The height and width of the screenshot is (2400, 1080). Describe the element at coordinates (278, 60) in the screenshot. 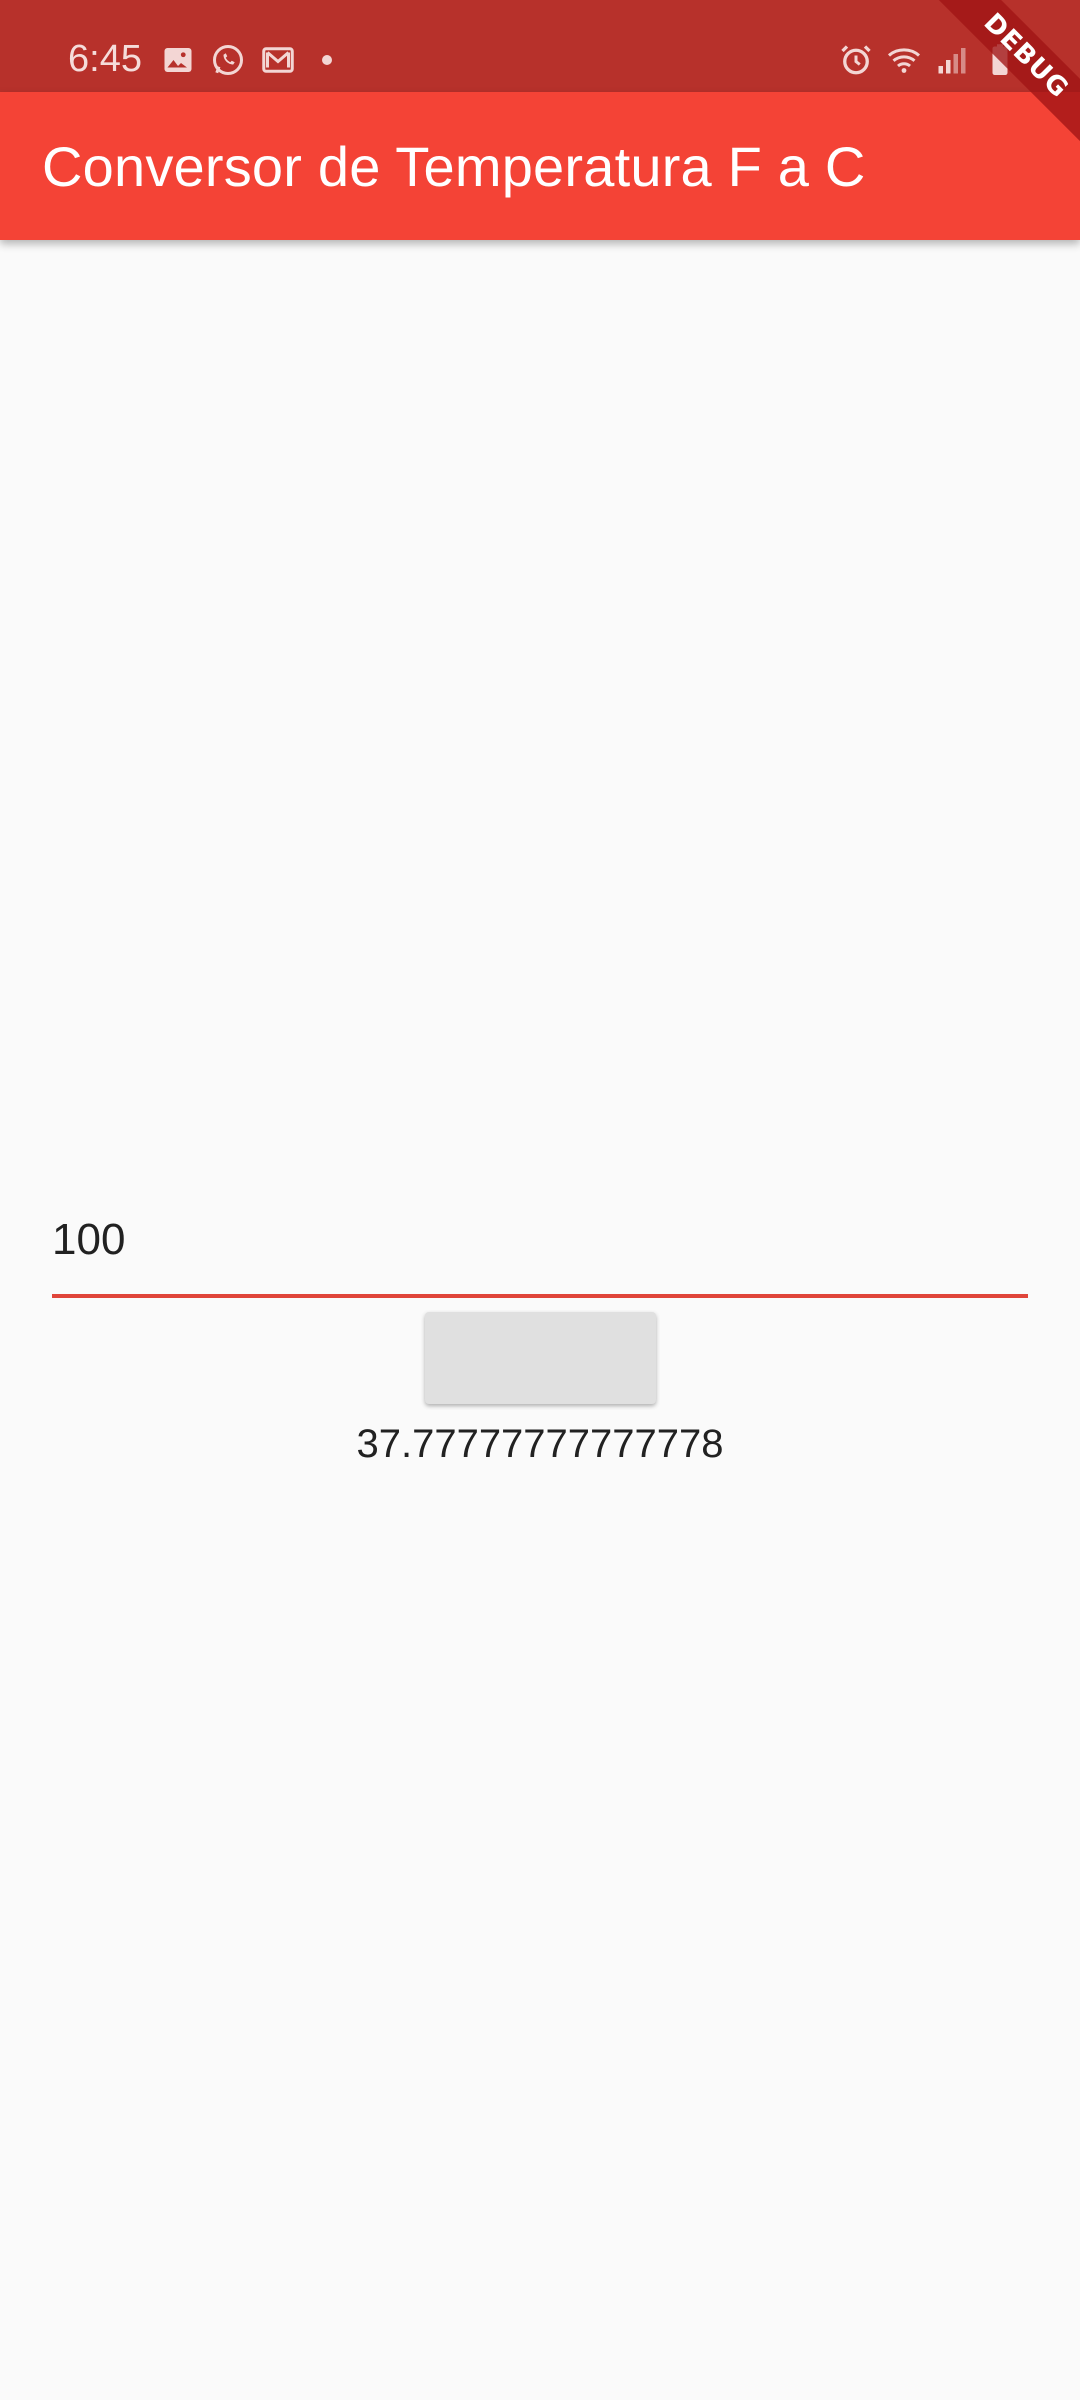

I see `gmail-icon` at that location.